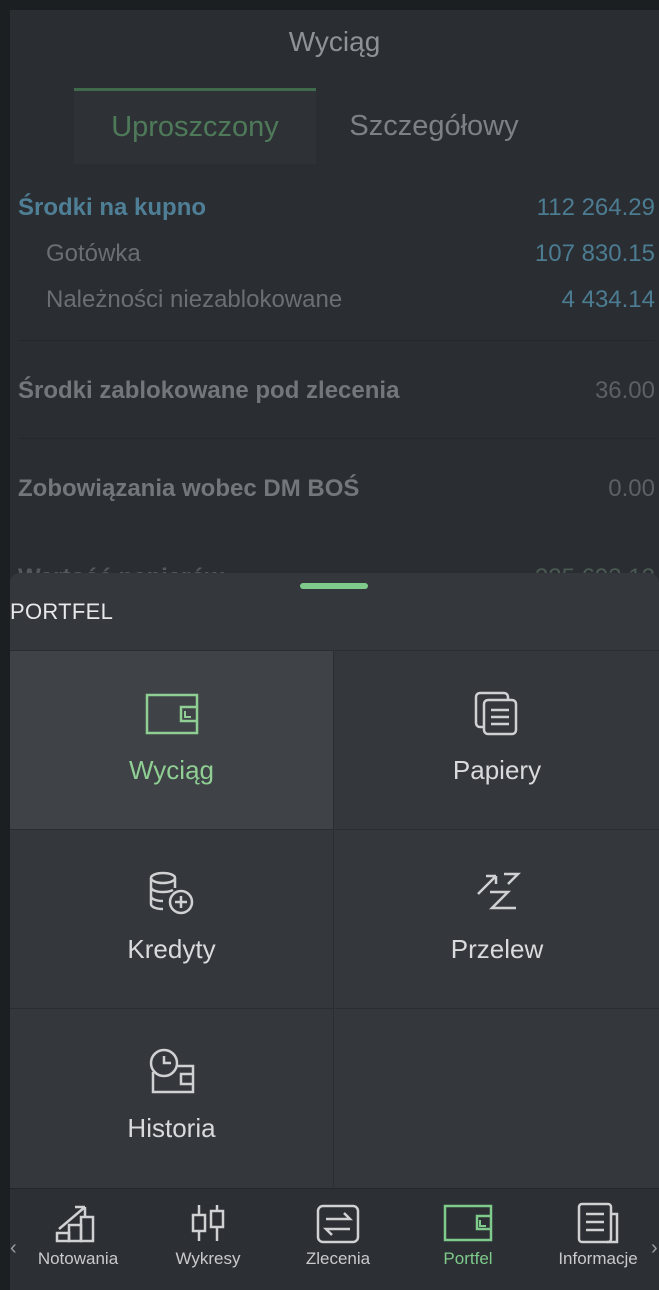 The width and height of the screenshot is (659, 1290). I want to click on chevron-left-icon: ‹, so click(13, 1248).